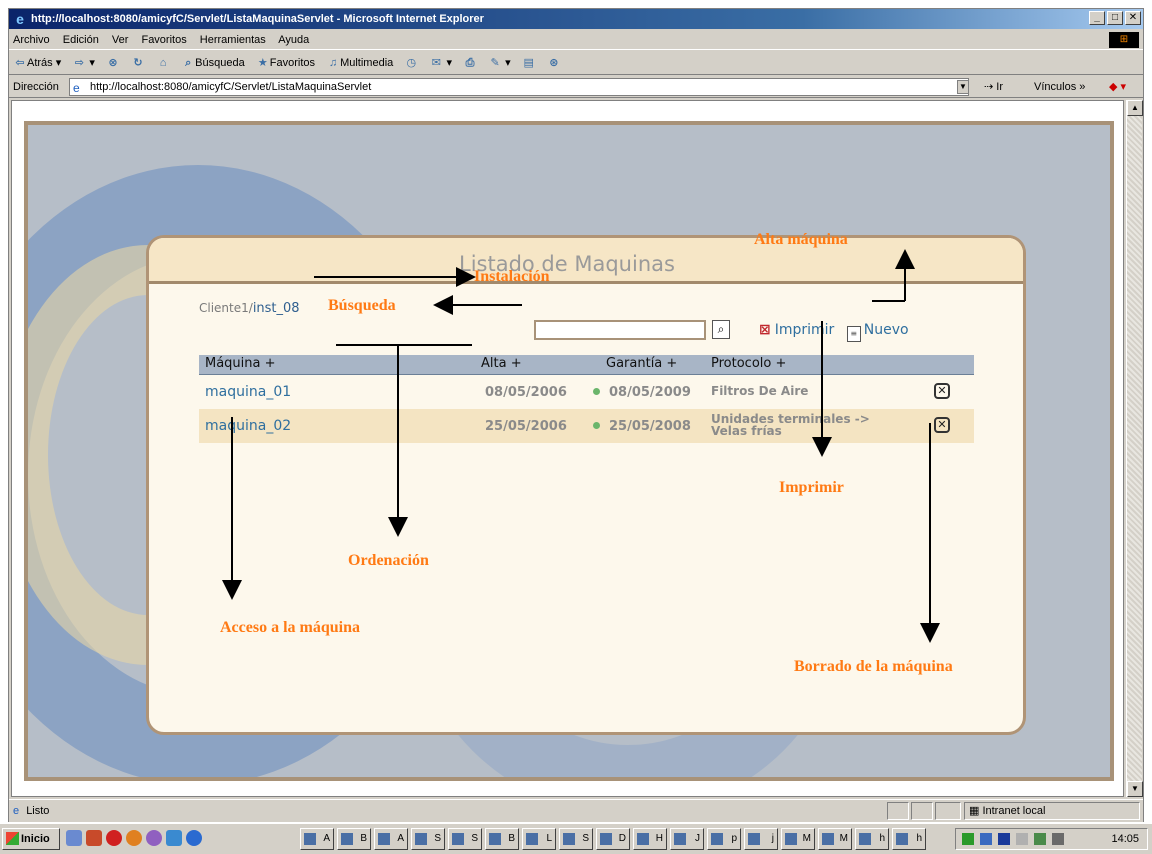 The image size is (1152, 854). I want to click on task-button: H, so click(650, 839).